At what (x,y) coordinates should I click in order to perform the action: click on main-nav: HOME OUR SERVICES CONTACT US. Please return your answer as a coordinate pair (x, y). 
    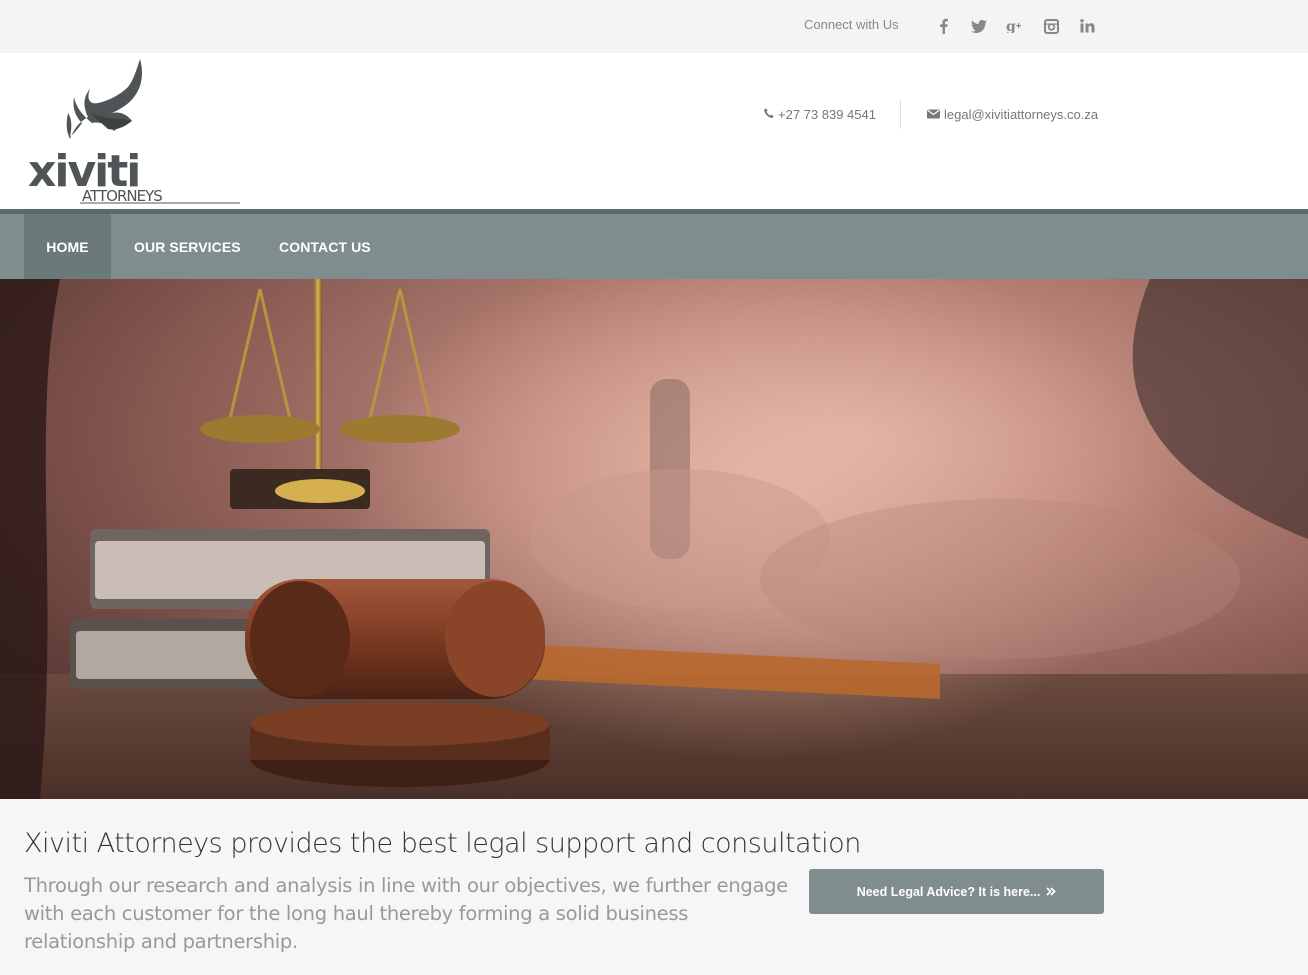
    Looking at the image, I should click on (654, 244).